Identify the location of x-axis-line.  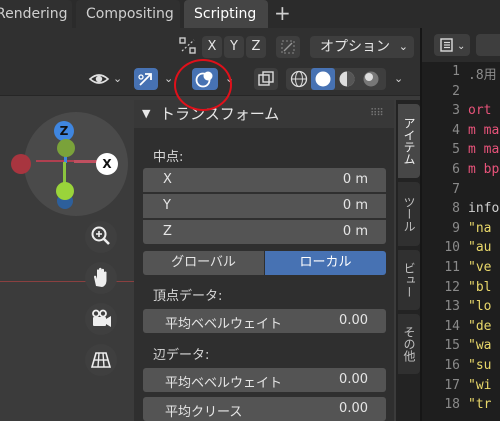
(56, 161).